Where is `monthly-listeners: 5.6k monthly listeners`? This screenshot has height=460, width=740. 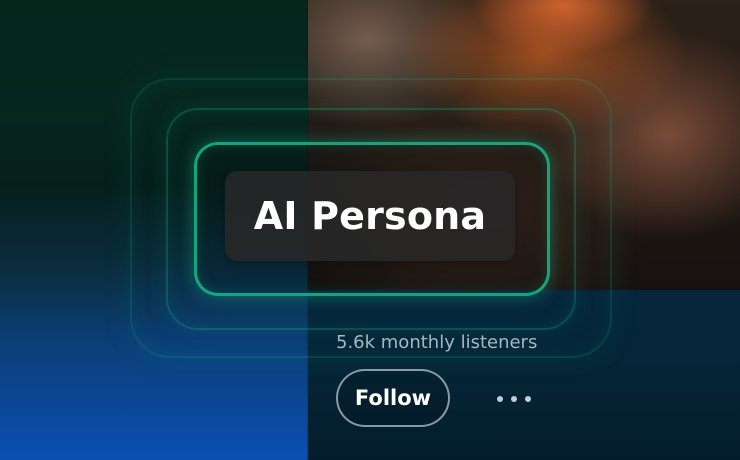 monthly-listeners: 5.6k monthly listeners is located at coordinates (437, 342).